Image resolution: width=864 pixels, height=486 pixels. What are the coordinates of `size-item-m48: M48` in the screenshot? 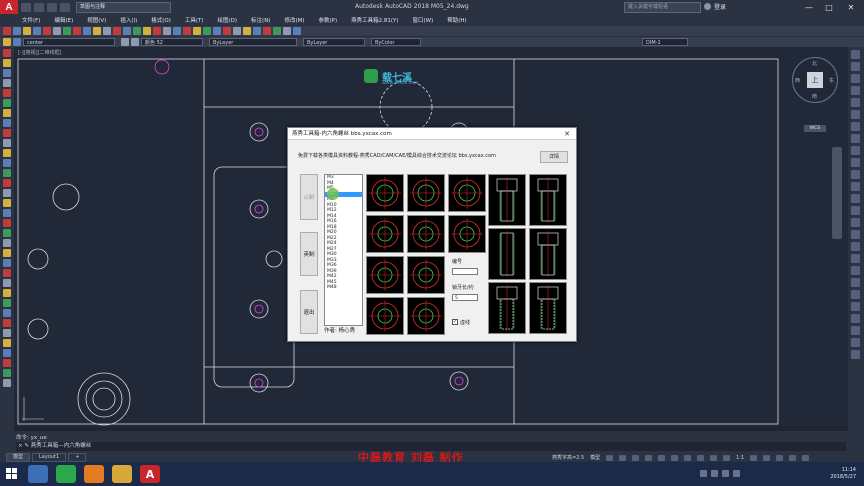 It's located at (343, 288).